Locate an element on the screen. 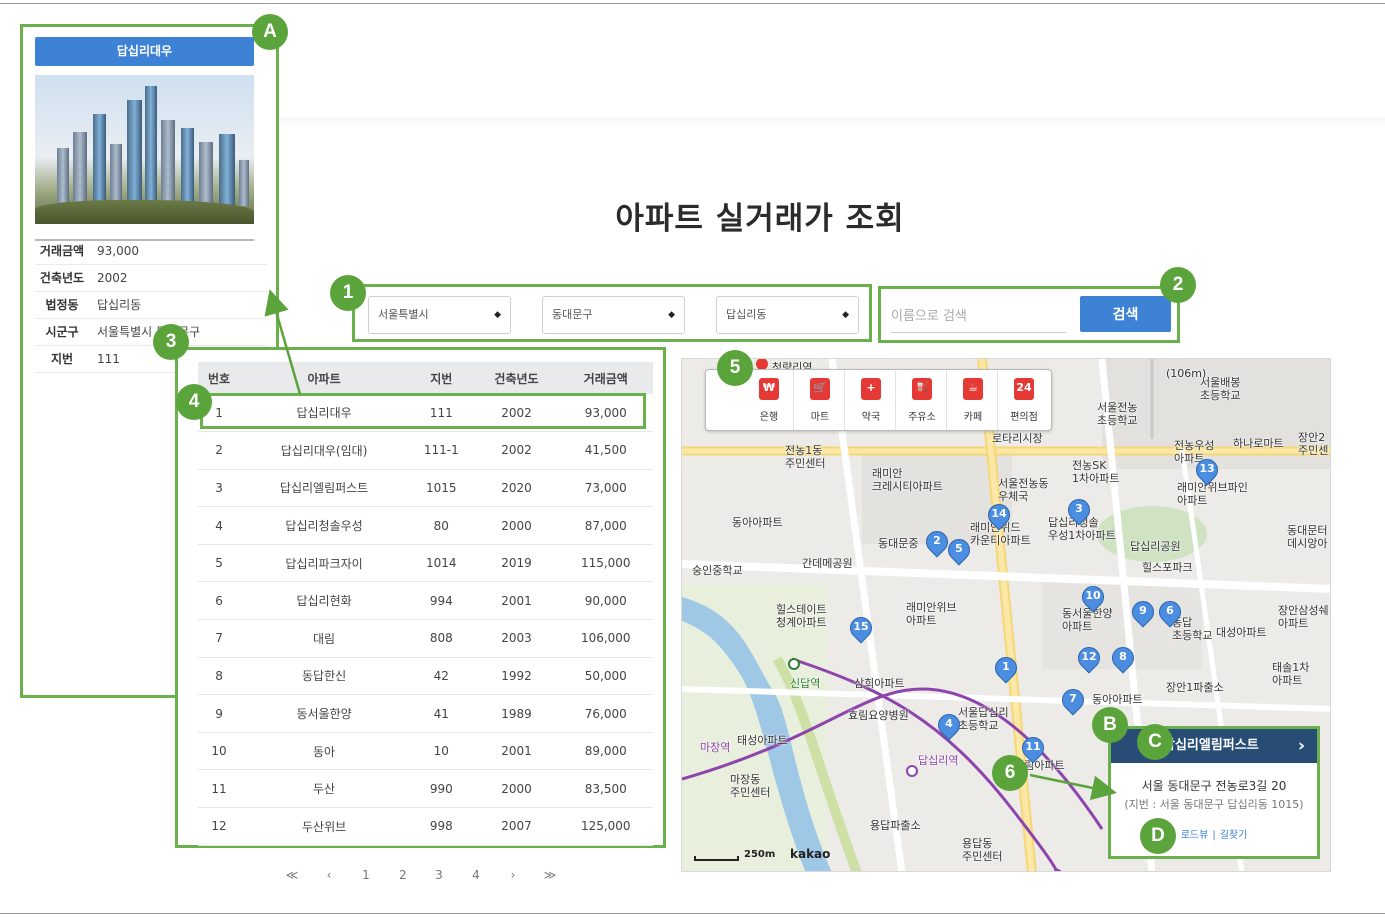  sort-arrows-icon: ◆ is located at coordinates (671, 315).